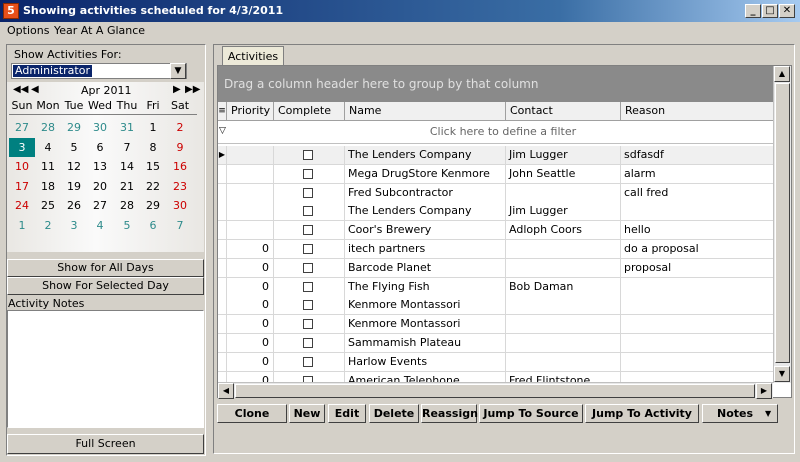  I want to click on calendar-day: 15, so click(153, 166).